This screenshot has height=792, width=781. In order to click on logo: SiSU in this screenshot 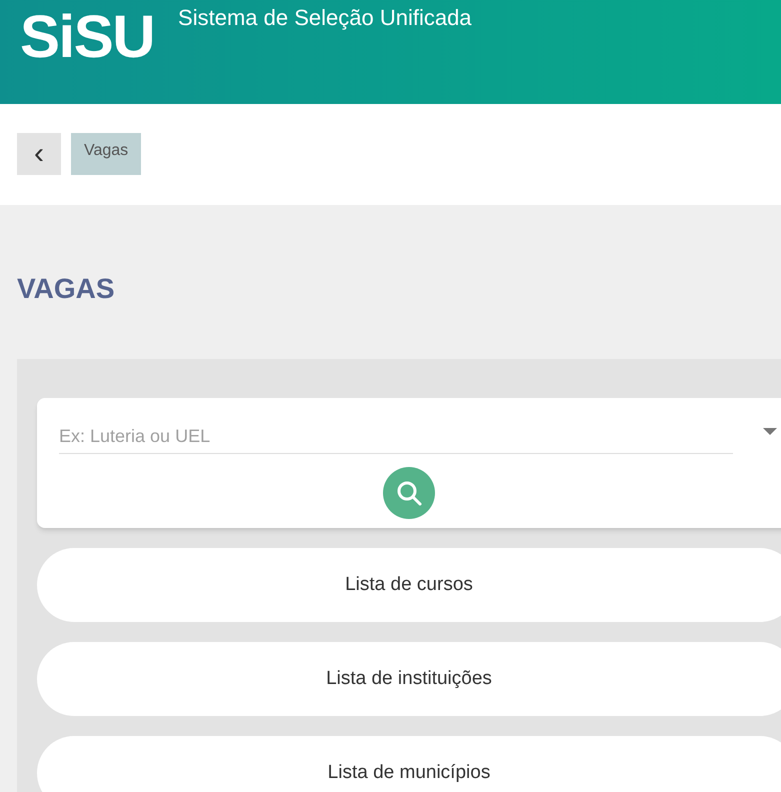, I will do `click(87, 37)`.